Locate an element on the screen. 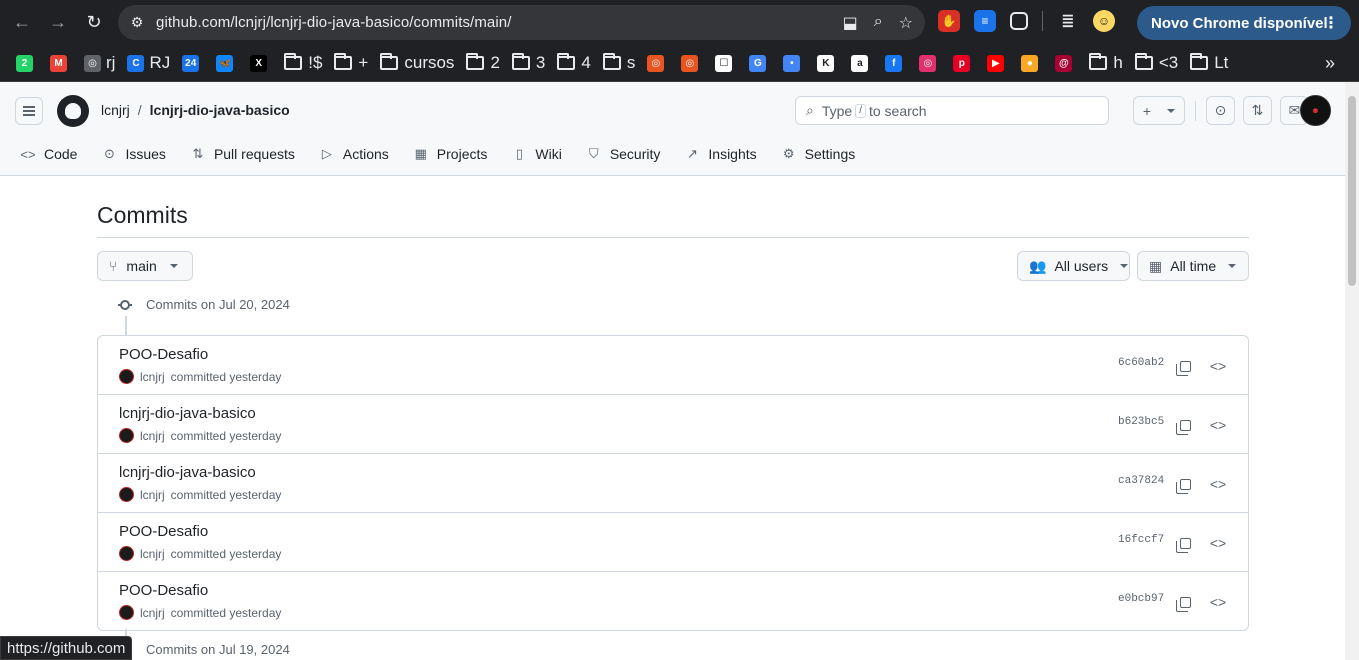  tab-actions: ▷ Actions is located at coordinates (358, 154).